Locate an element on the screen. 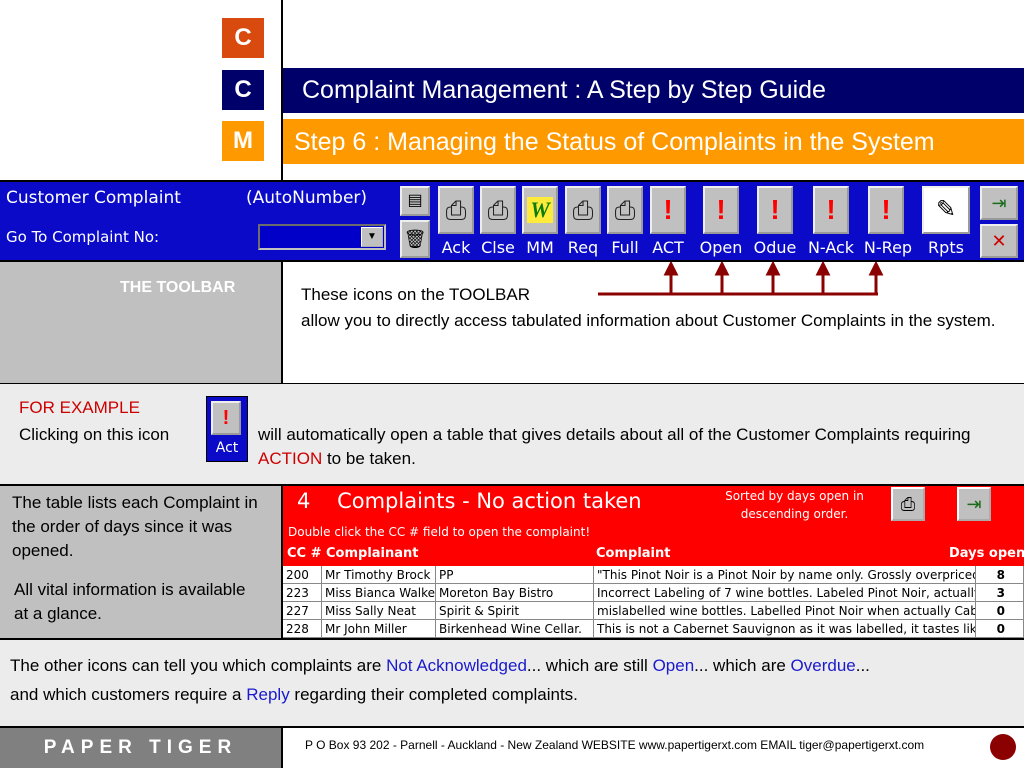 This screenshot has width=1024, height=768. autonumber-field: (AutoNumber) is located at coordinates (307, 198).